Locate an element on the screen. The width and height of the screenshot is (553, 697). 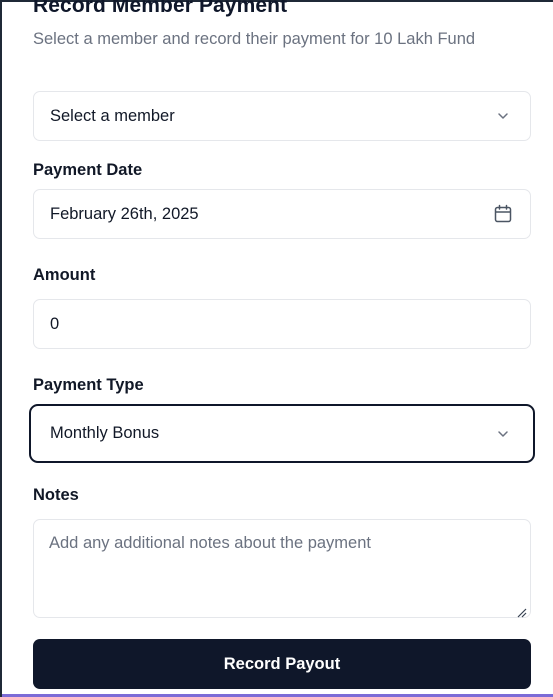
amount-label: Amount is located at coordinates (64, 275).